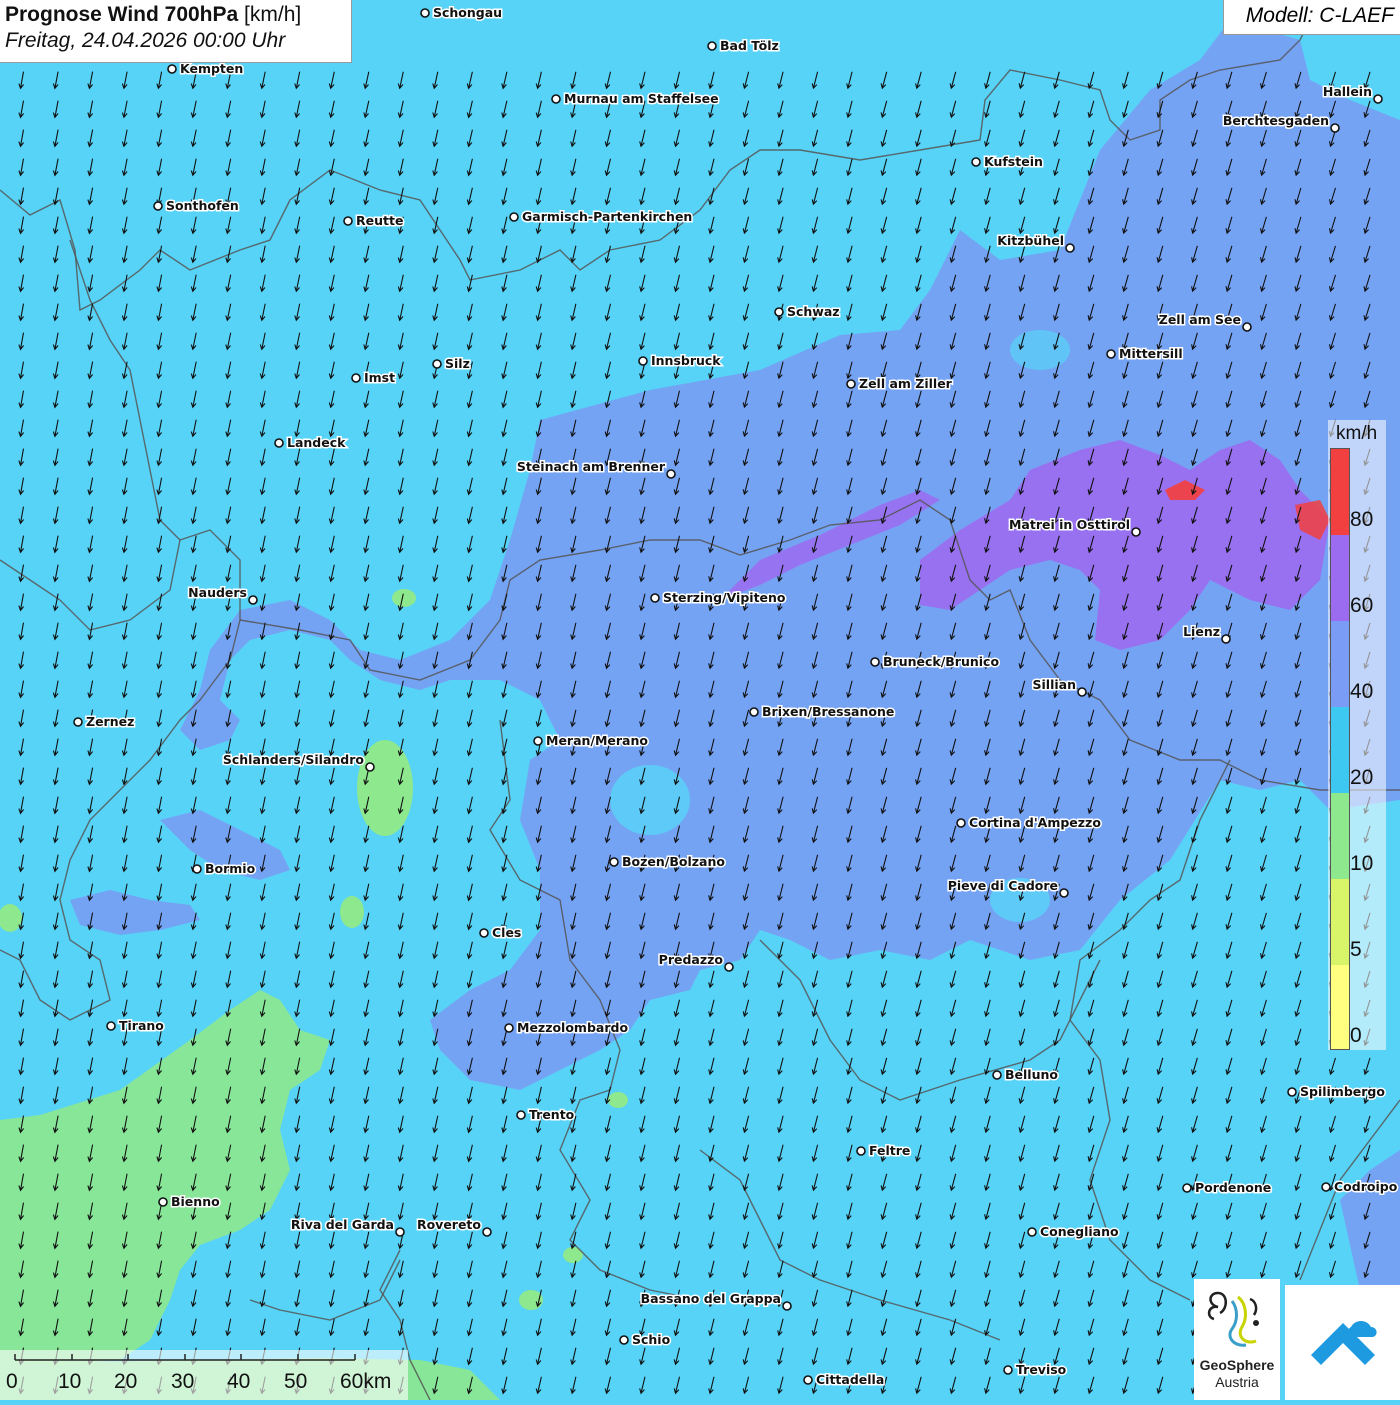 This screenshot has width=1400, height=1405. Describe the element at coordinates (1237, 1365) in the screenshot. I see `geosphere-logo-name: GeoSphere` at that location.